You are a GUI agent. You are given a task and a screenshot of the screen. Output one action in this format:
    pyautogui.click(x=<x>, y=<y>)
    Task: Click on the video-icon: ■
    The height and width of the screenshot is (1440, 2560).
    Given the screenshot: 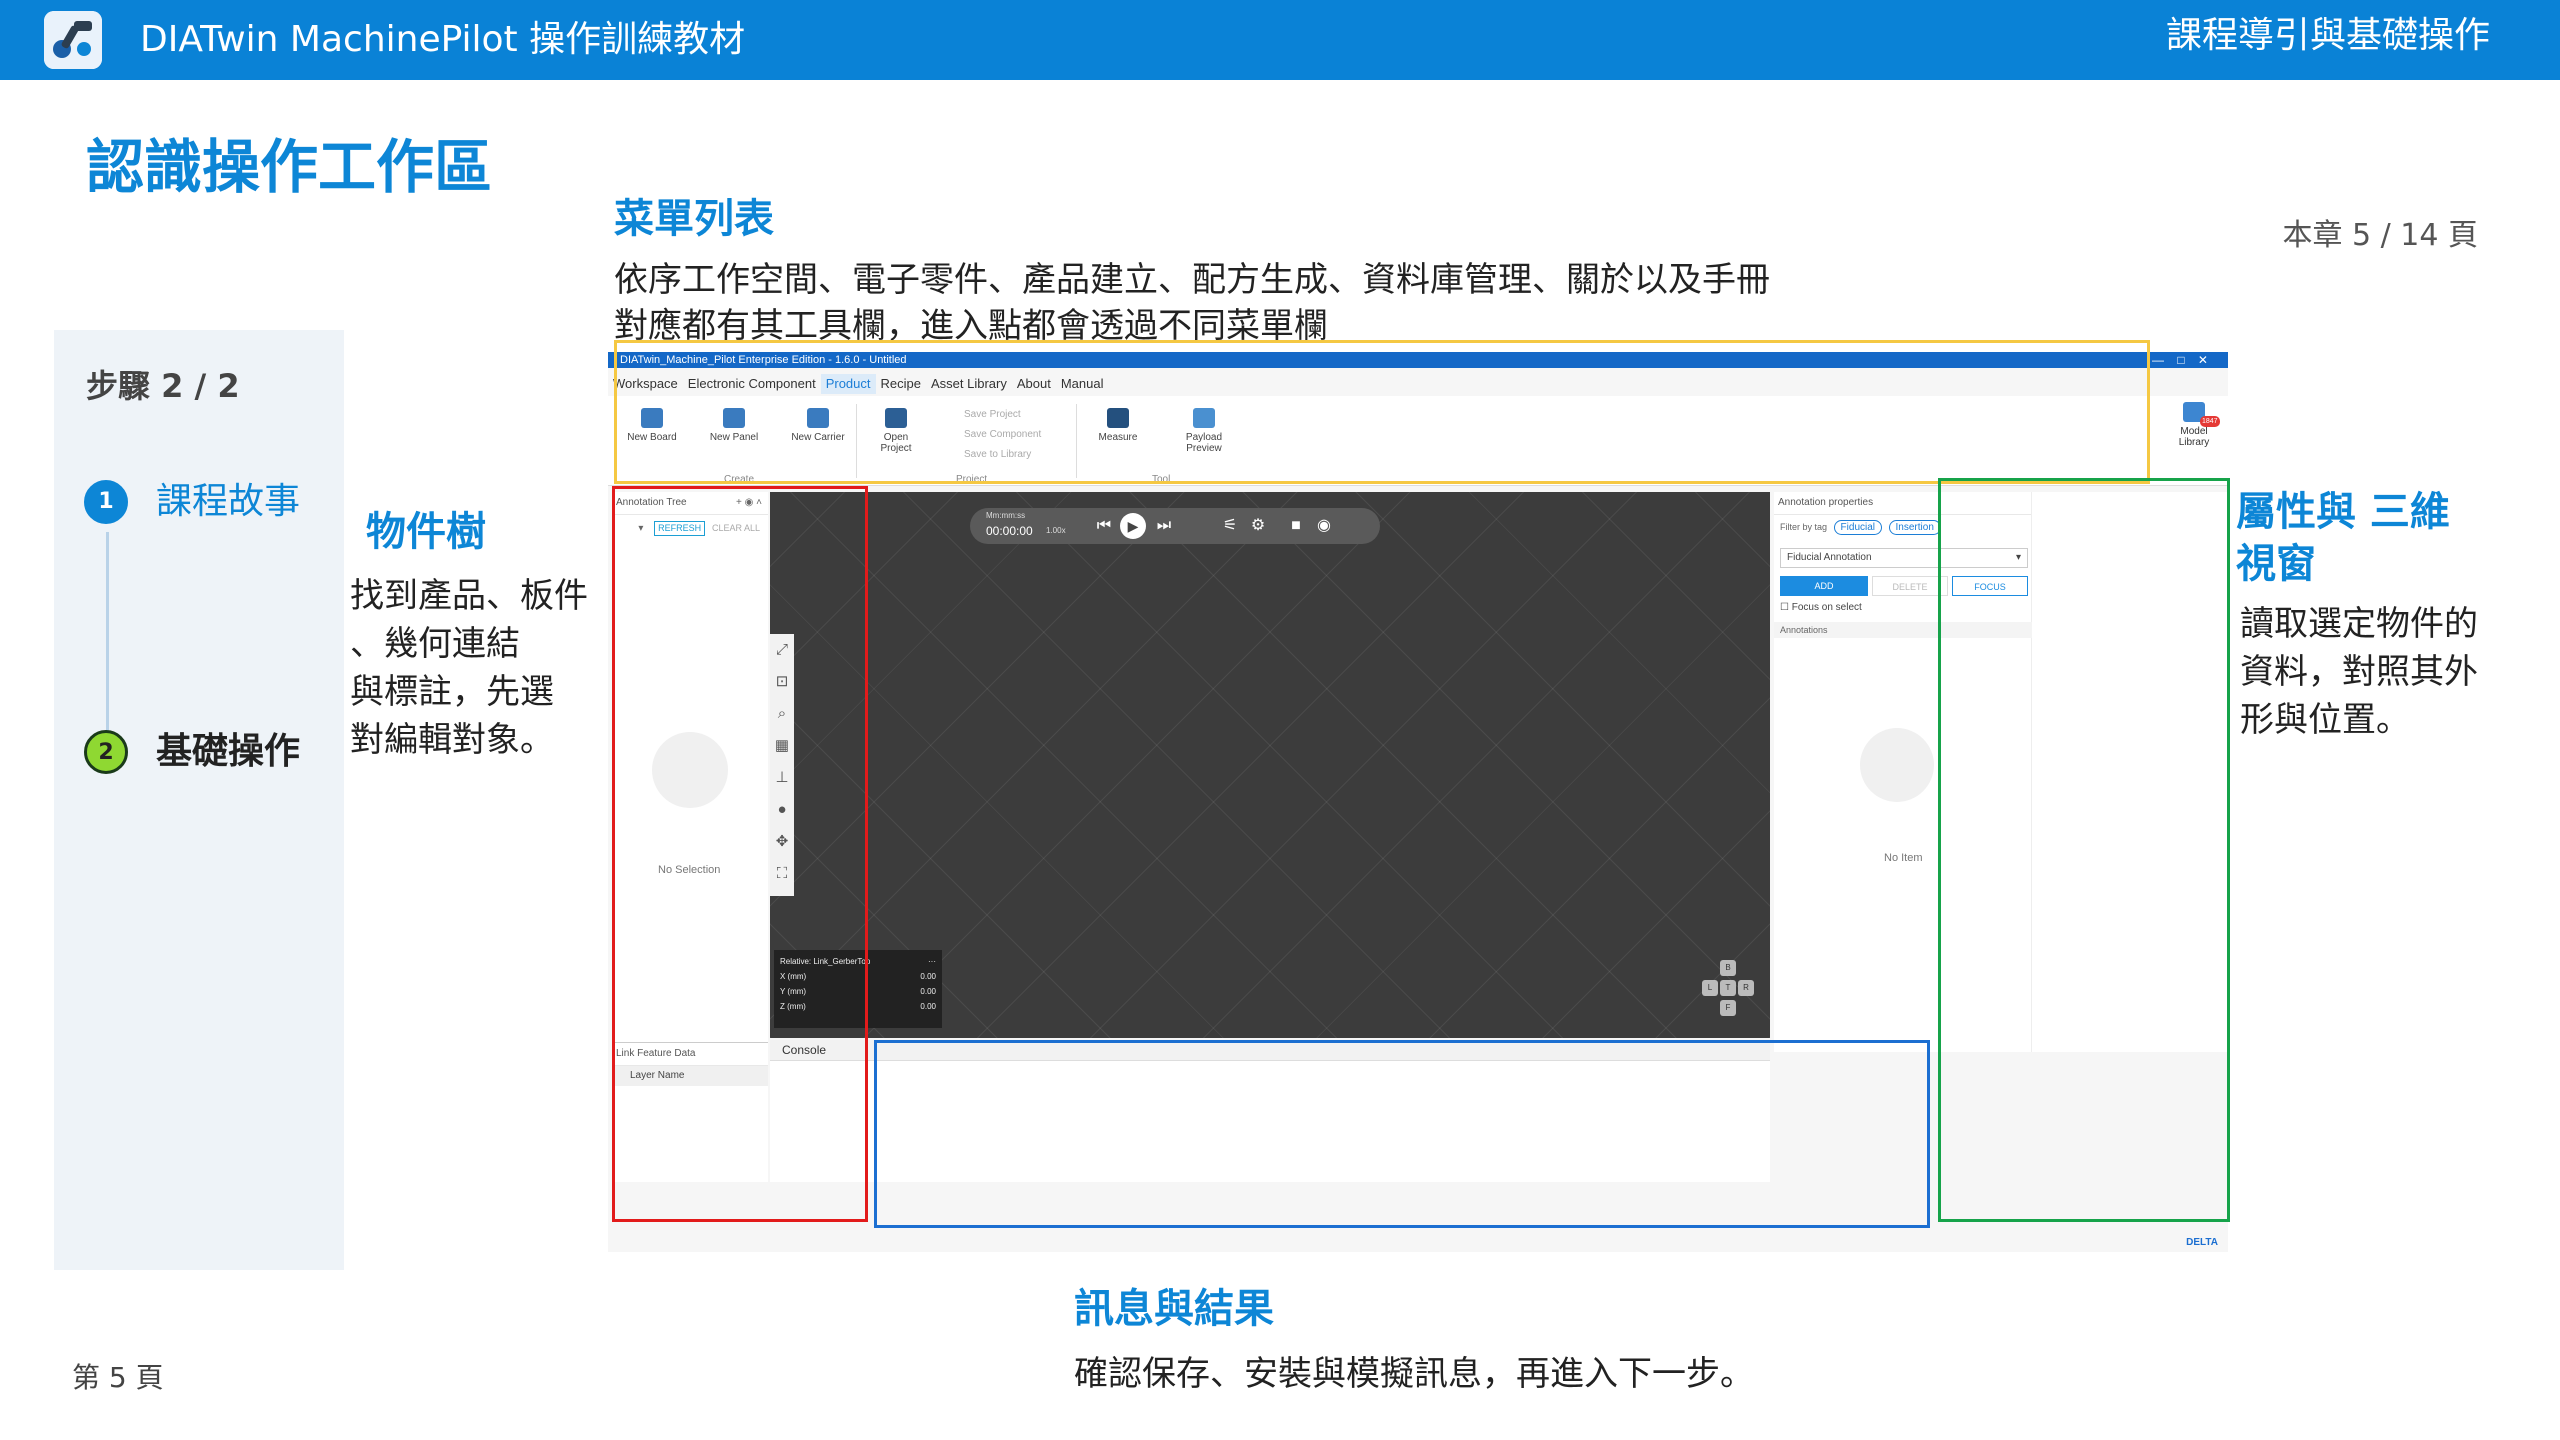 What is the action you would take?
    pyautogui.click(x=1296, y=526)
    